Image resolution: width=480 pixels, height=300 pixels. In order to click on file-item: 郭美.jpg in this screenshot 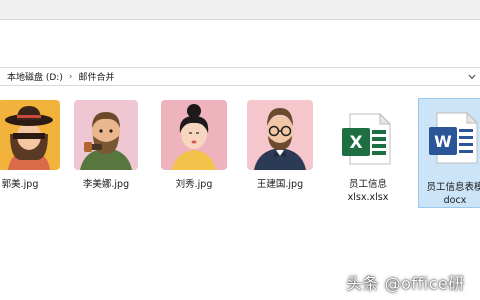, I will do `click(30, 148)`.